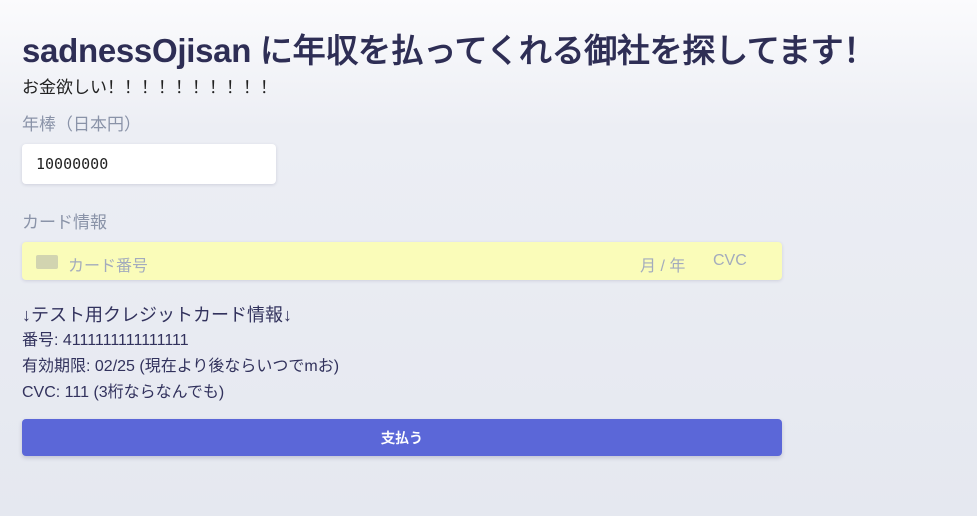  What do you see at coordinates (181, 366) in the screenshot?
I see `test-card-expiry: 有効期限: 02/25 (現在より後ならいつでmお)` at bounding box center [181, 366].